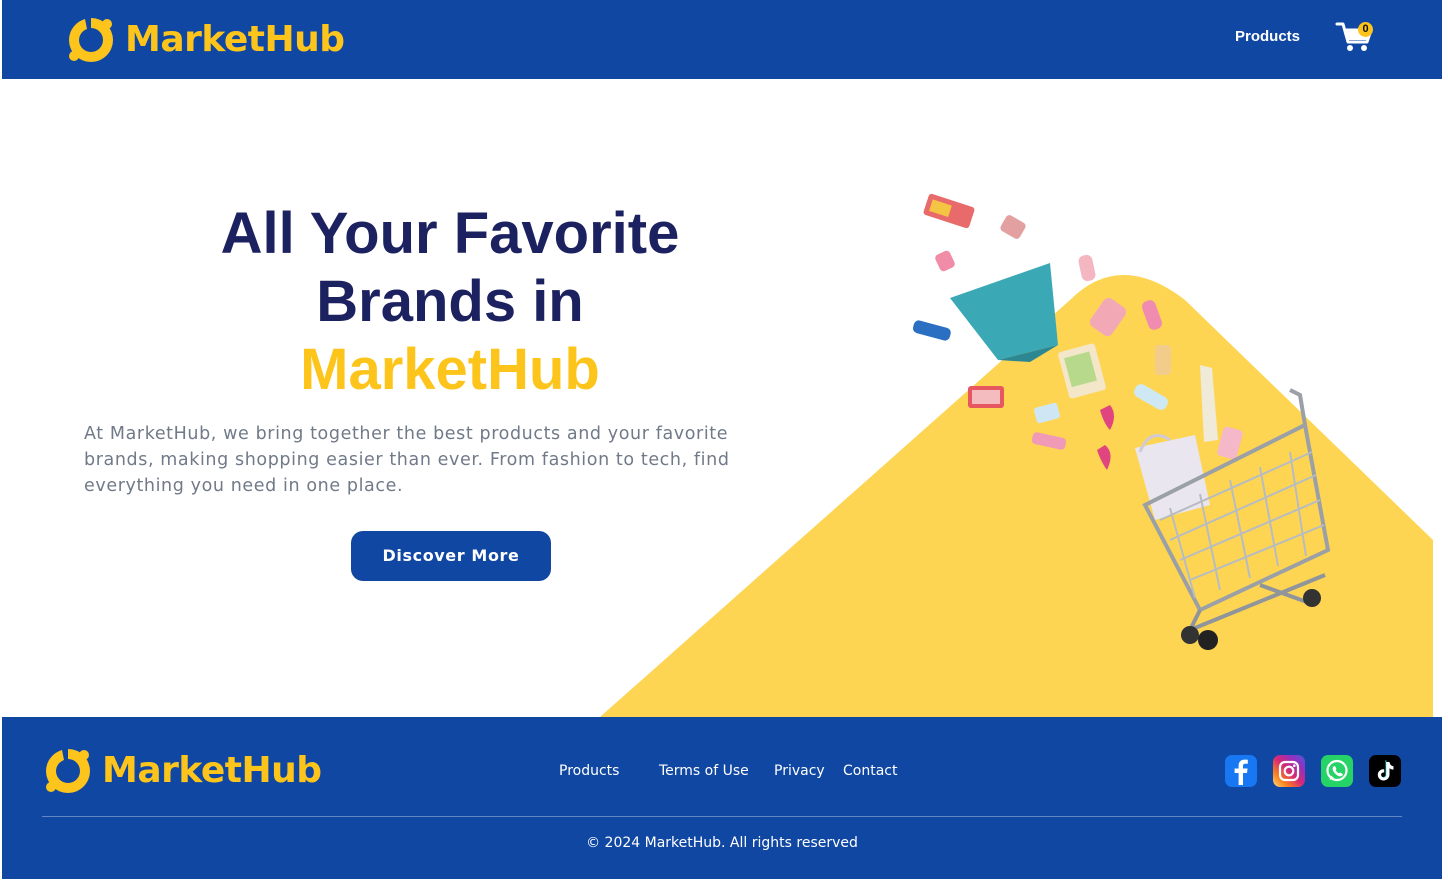 This screenshot has width=1448, height=883. I want to click on nav-products-link: Products, so click(1267, 36).